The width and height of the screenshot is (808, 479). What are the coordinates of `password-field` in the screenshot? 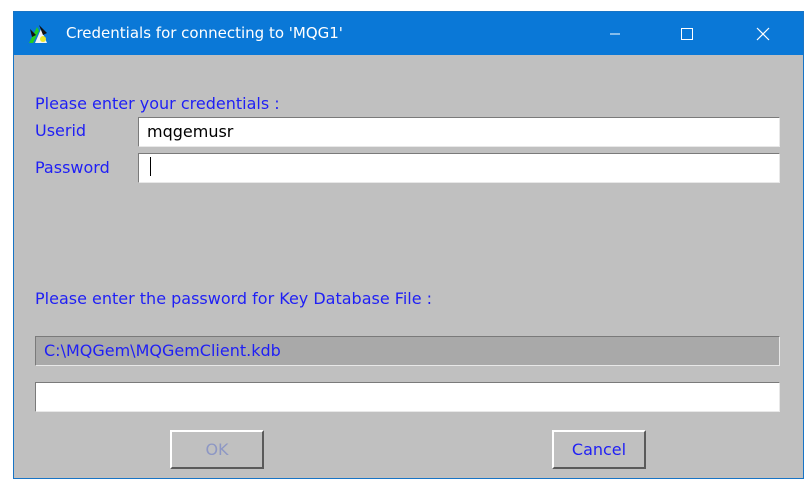 It's located at (459, 168).